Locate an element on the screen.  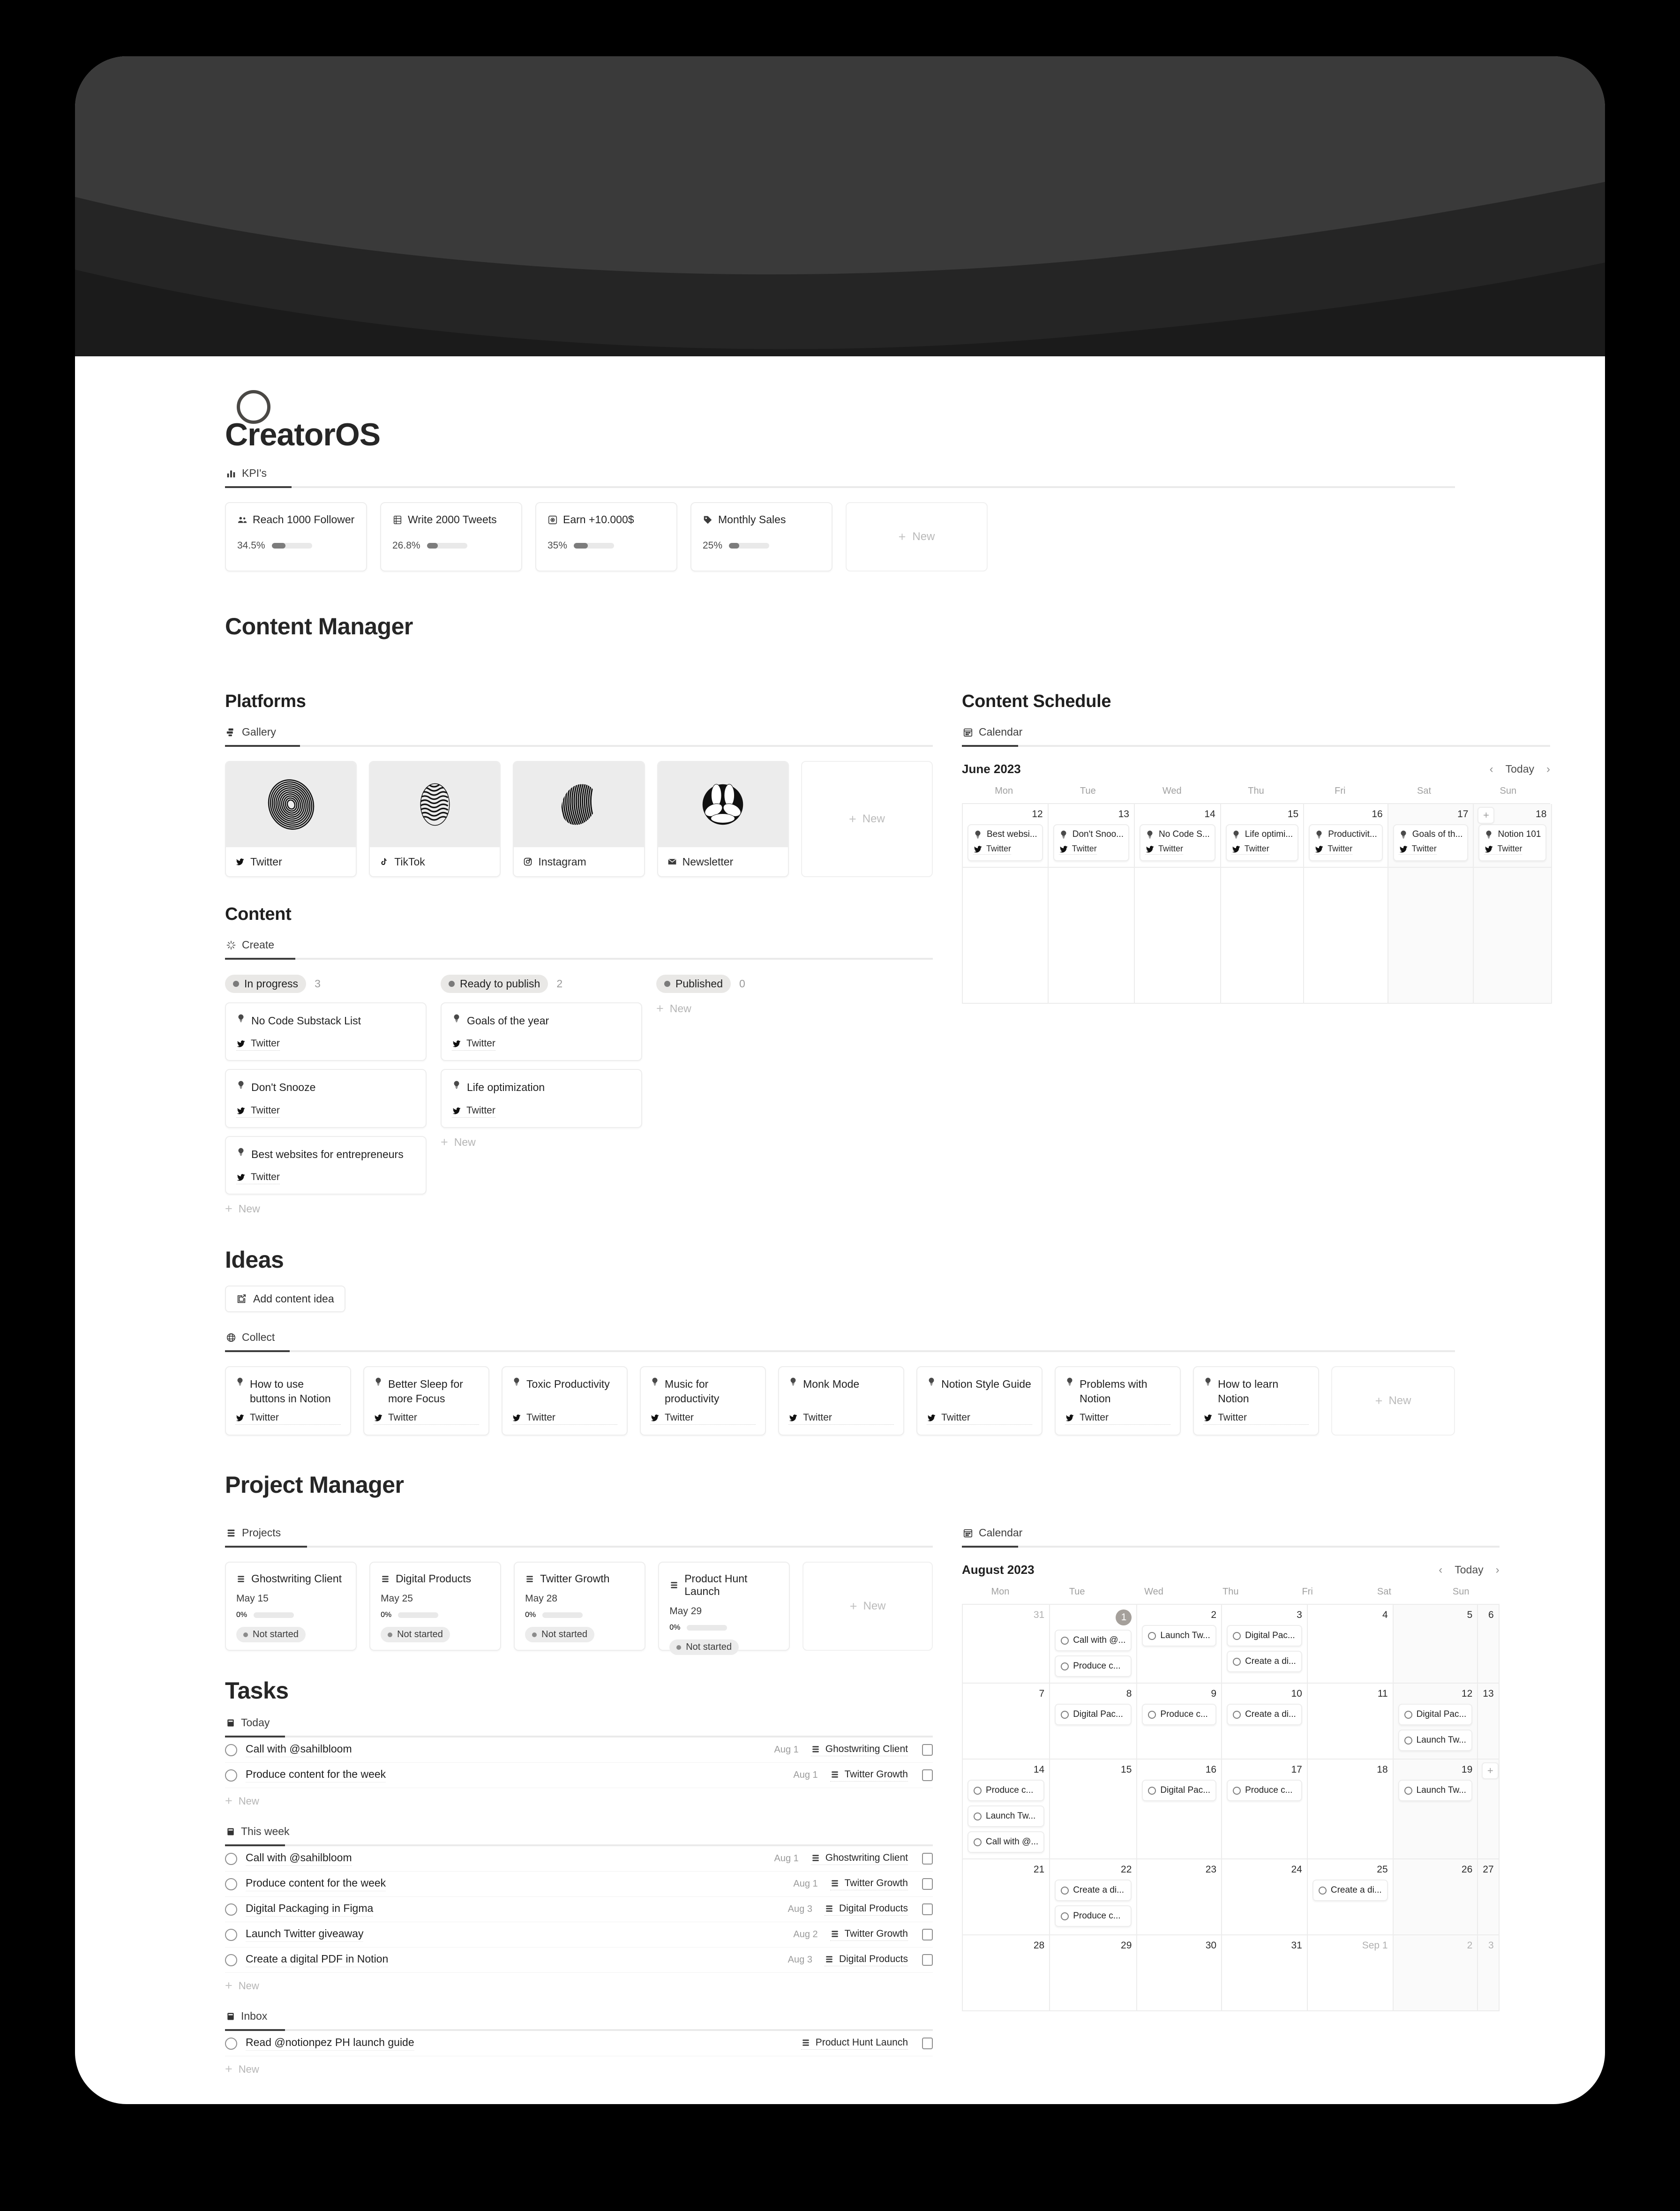
calendar-day-cell: 15 Life optimi... Twitter is located at coordinates (1263, 836).